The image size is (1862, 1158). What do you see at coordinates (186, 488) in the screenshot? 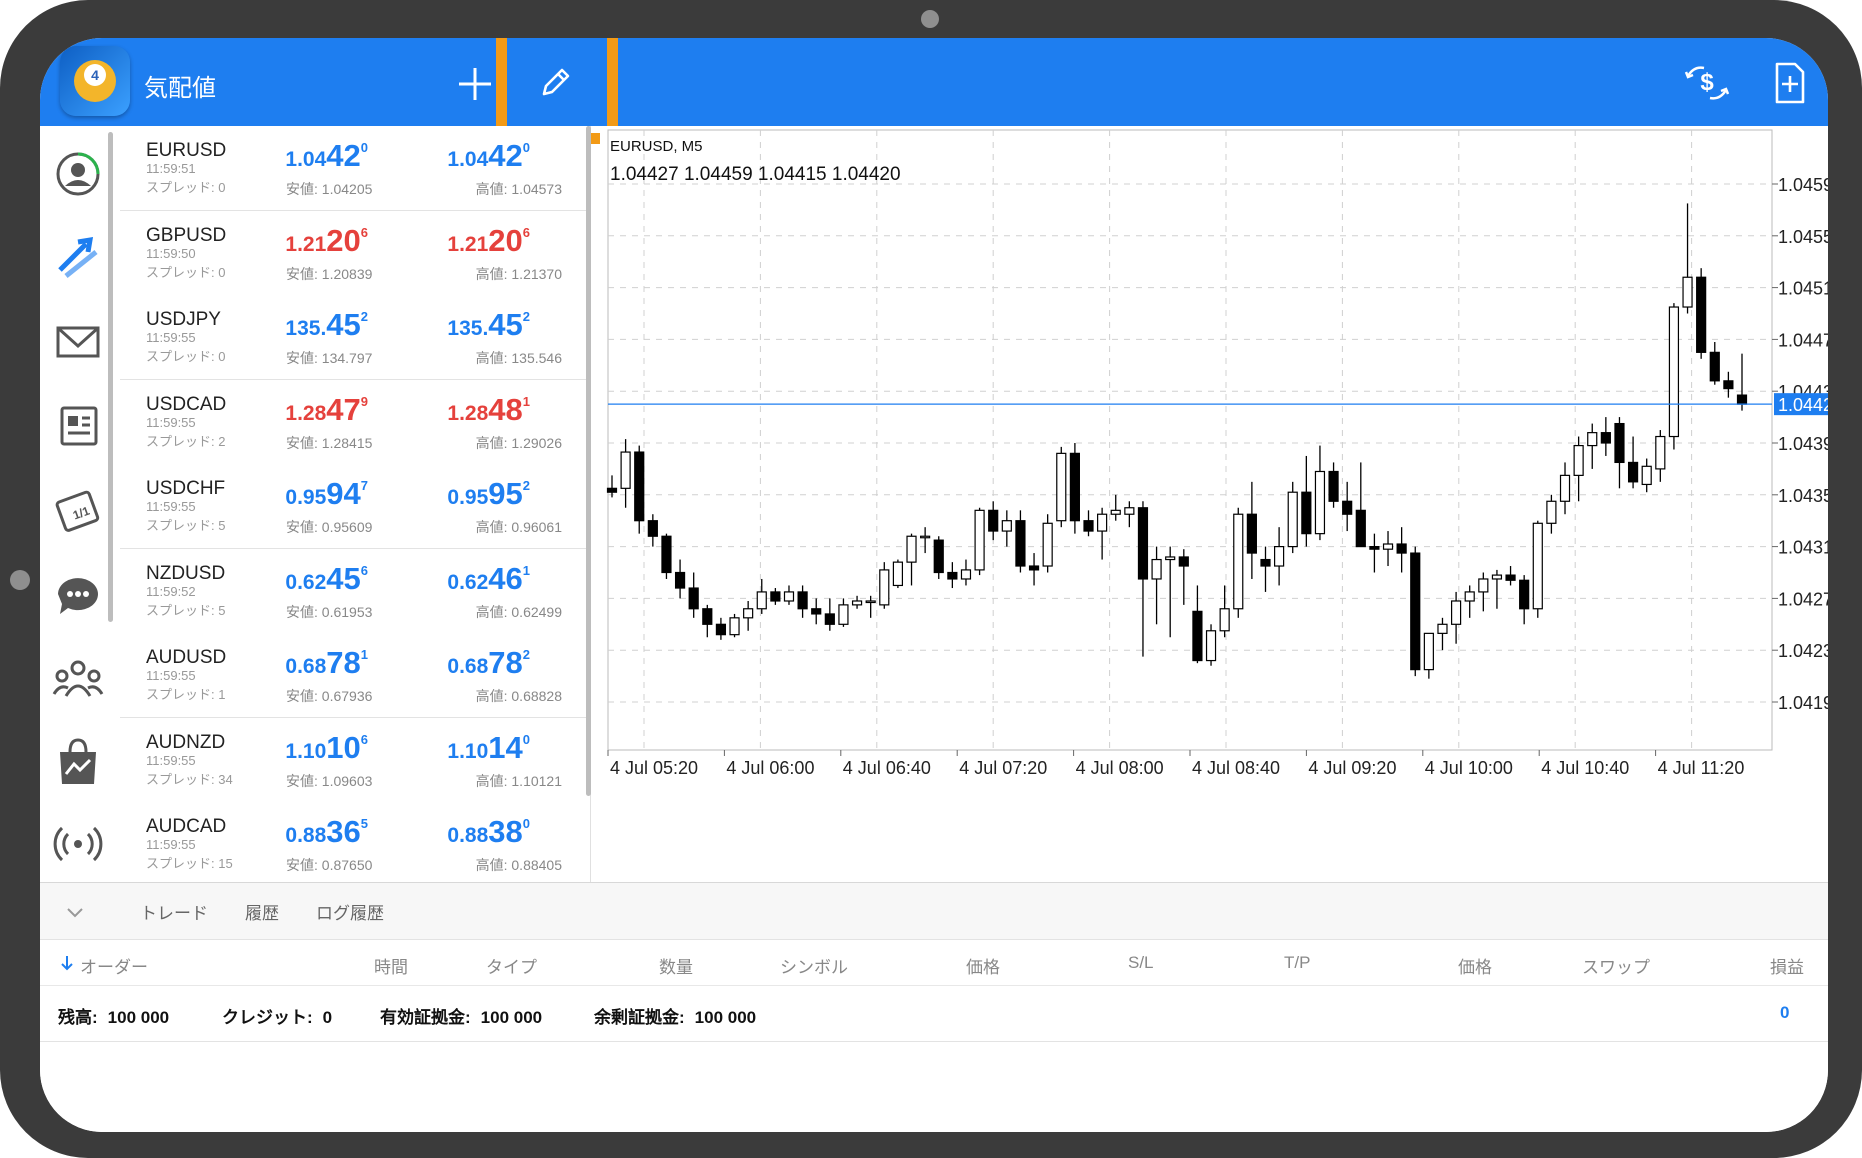
I see `quote-symbol: USDCHF` at bounding box center [186, 488].